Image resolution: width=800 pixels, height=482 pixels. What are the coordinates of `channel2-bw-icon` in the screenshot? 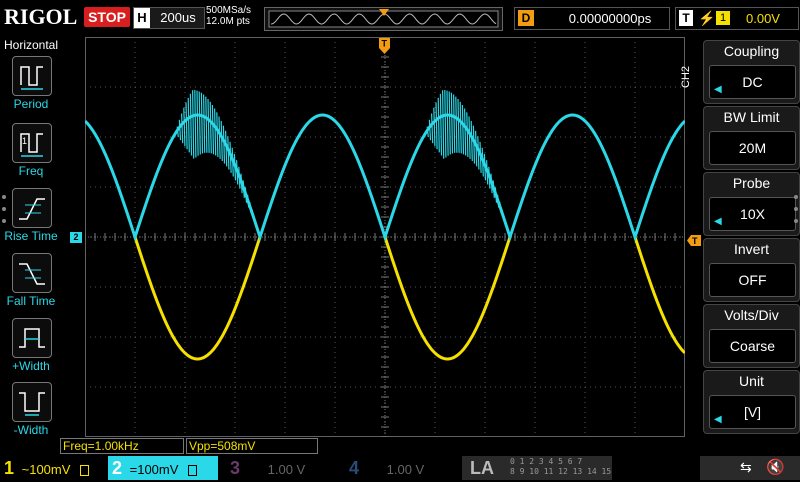 It's located at (193, 471).